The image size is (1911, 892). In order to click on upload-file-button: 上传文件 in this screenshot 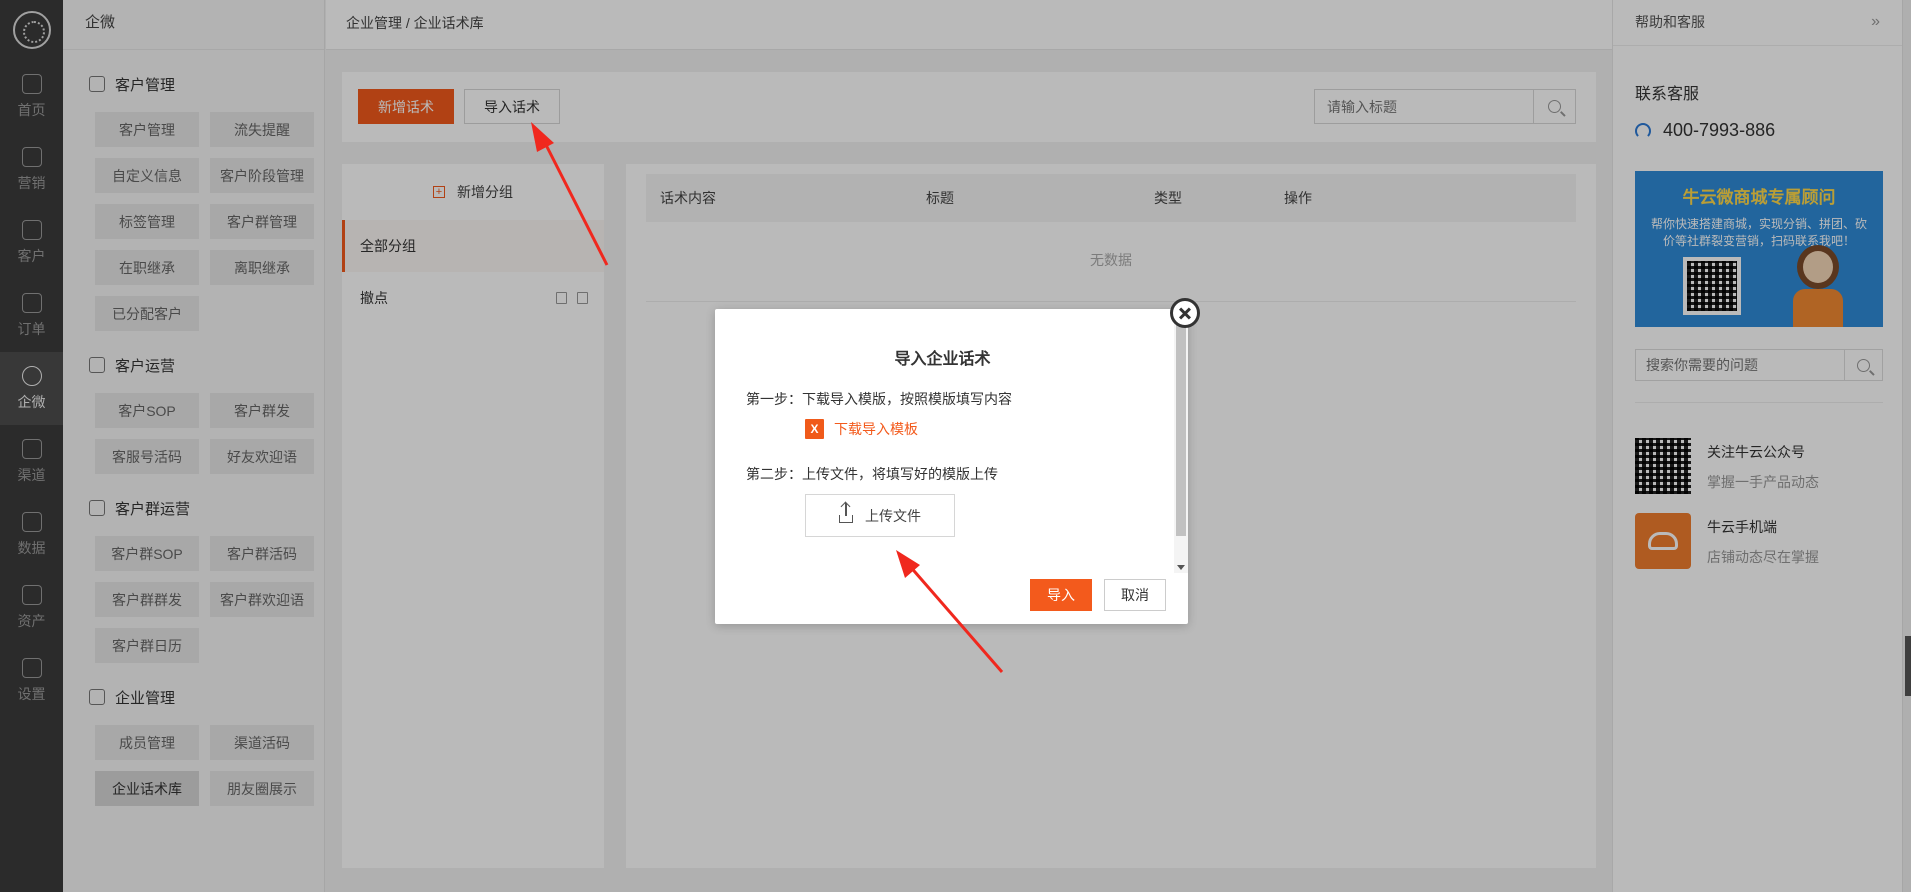, I will do `click(880, 515)`.